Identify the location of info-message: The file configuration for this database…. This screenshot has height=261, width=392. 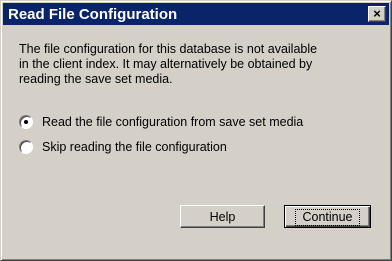
(168, 64).